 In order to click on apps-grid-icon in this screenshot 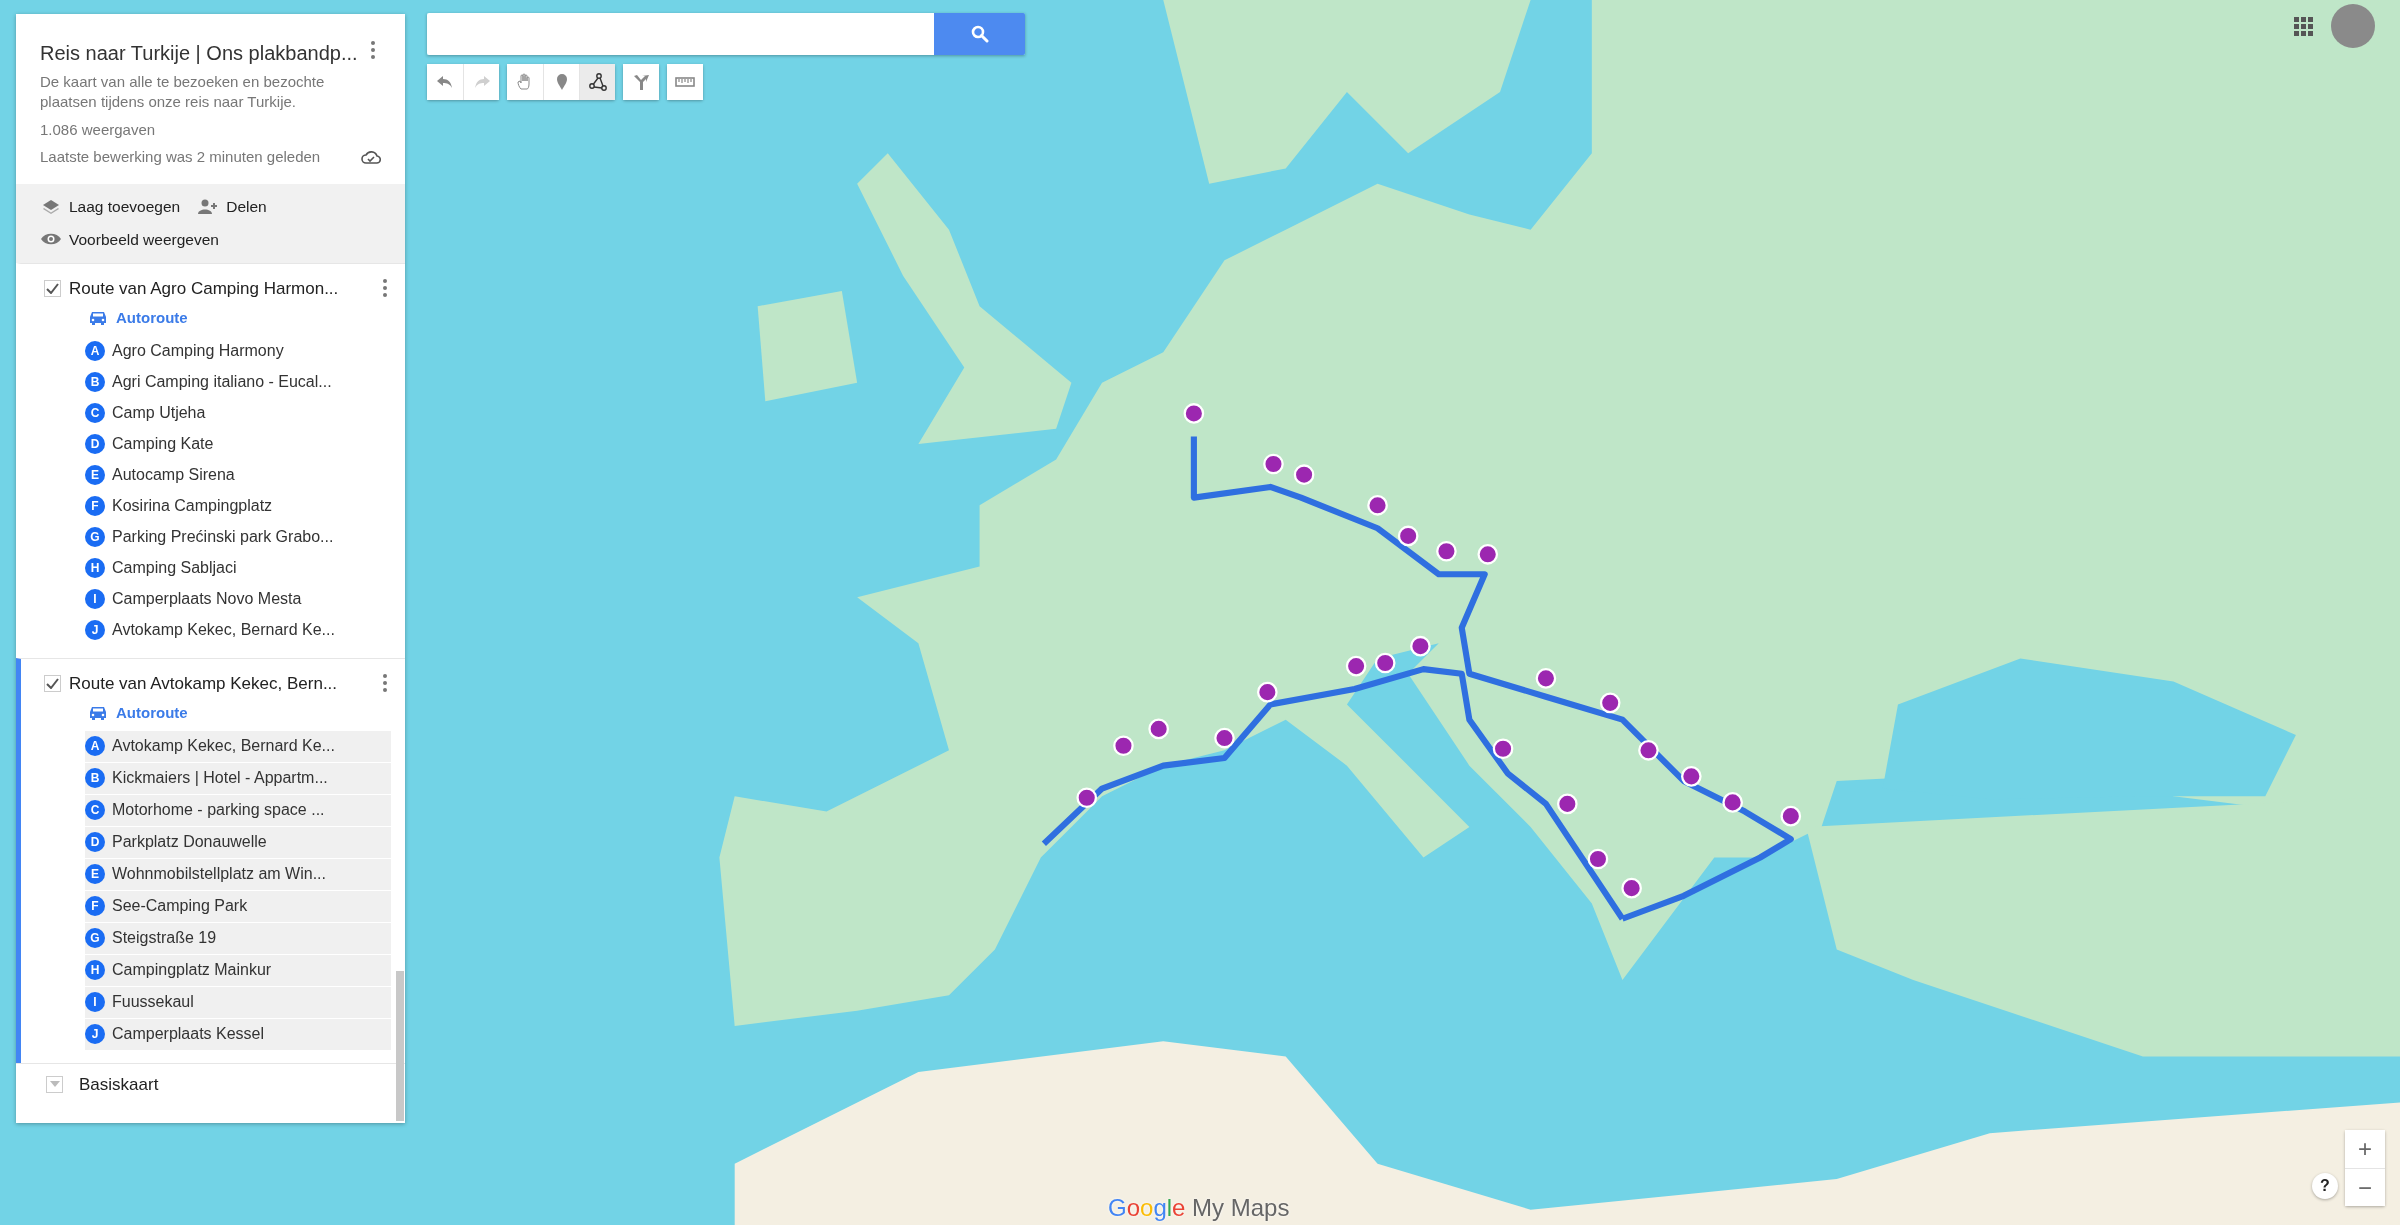, I will do `click(2303, 26)`.